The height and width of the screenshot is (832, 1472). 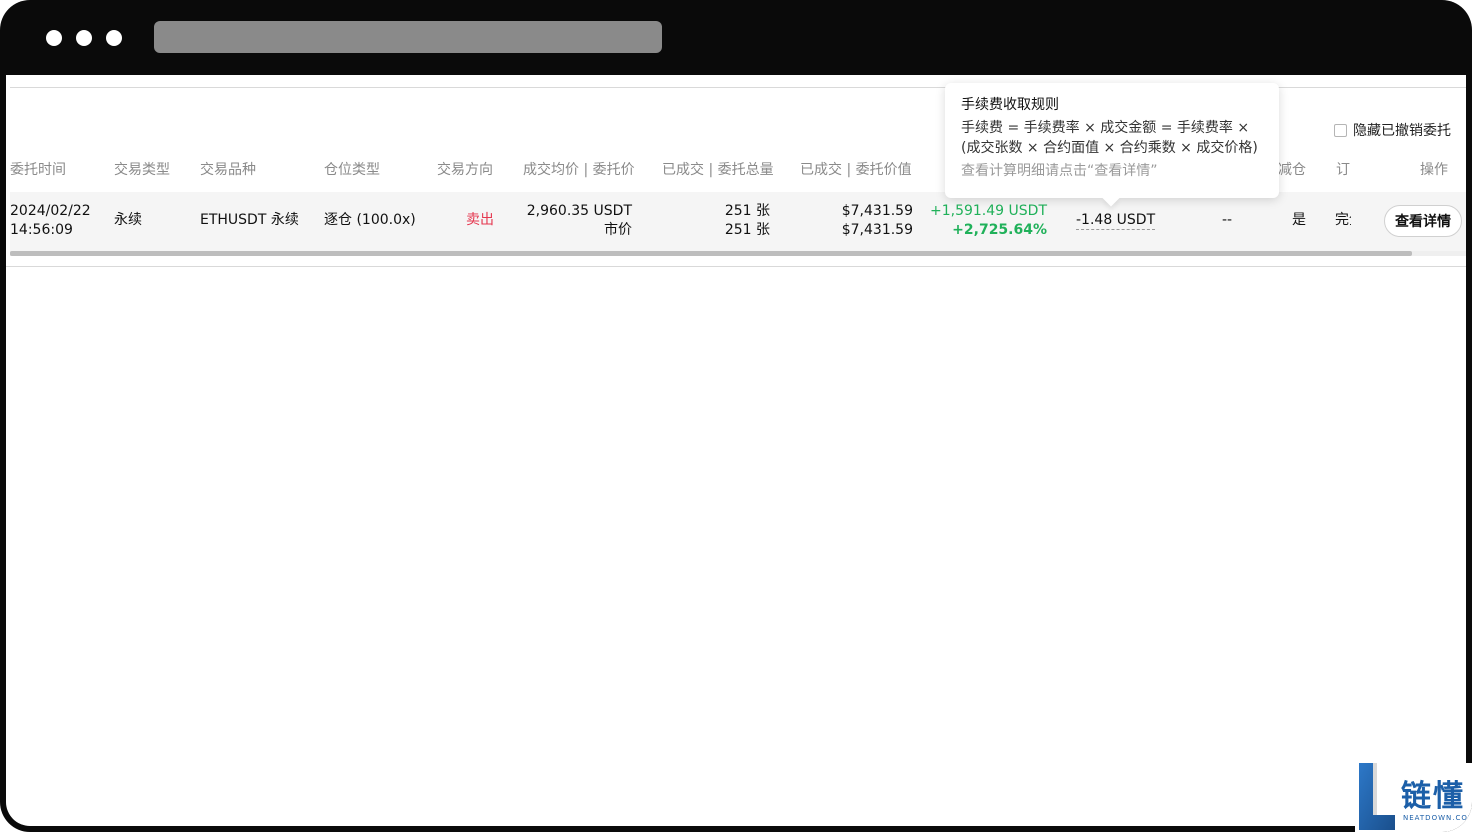 What do you see at coordinates (618, 230) in the screenshot?
I see `cell-order-price: 市价` at bounding box center [618, 230].